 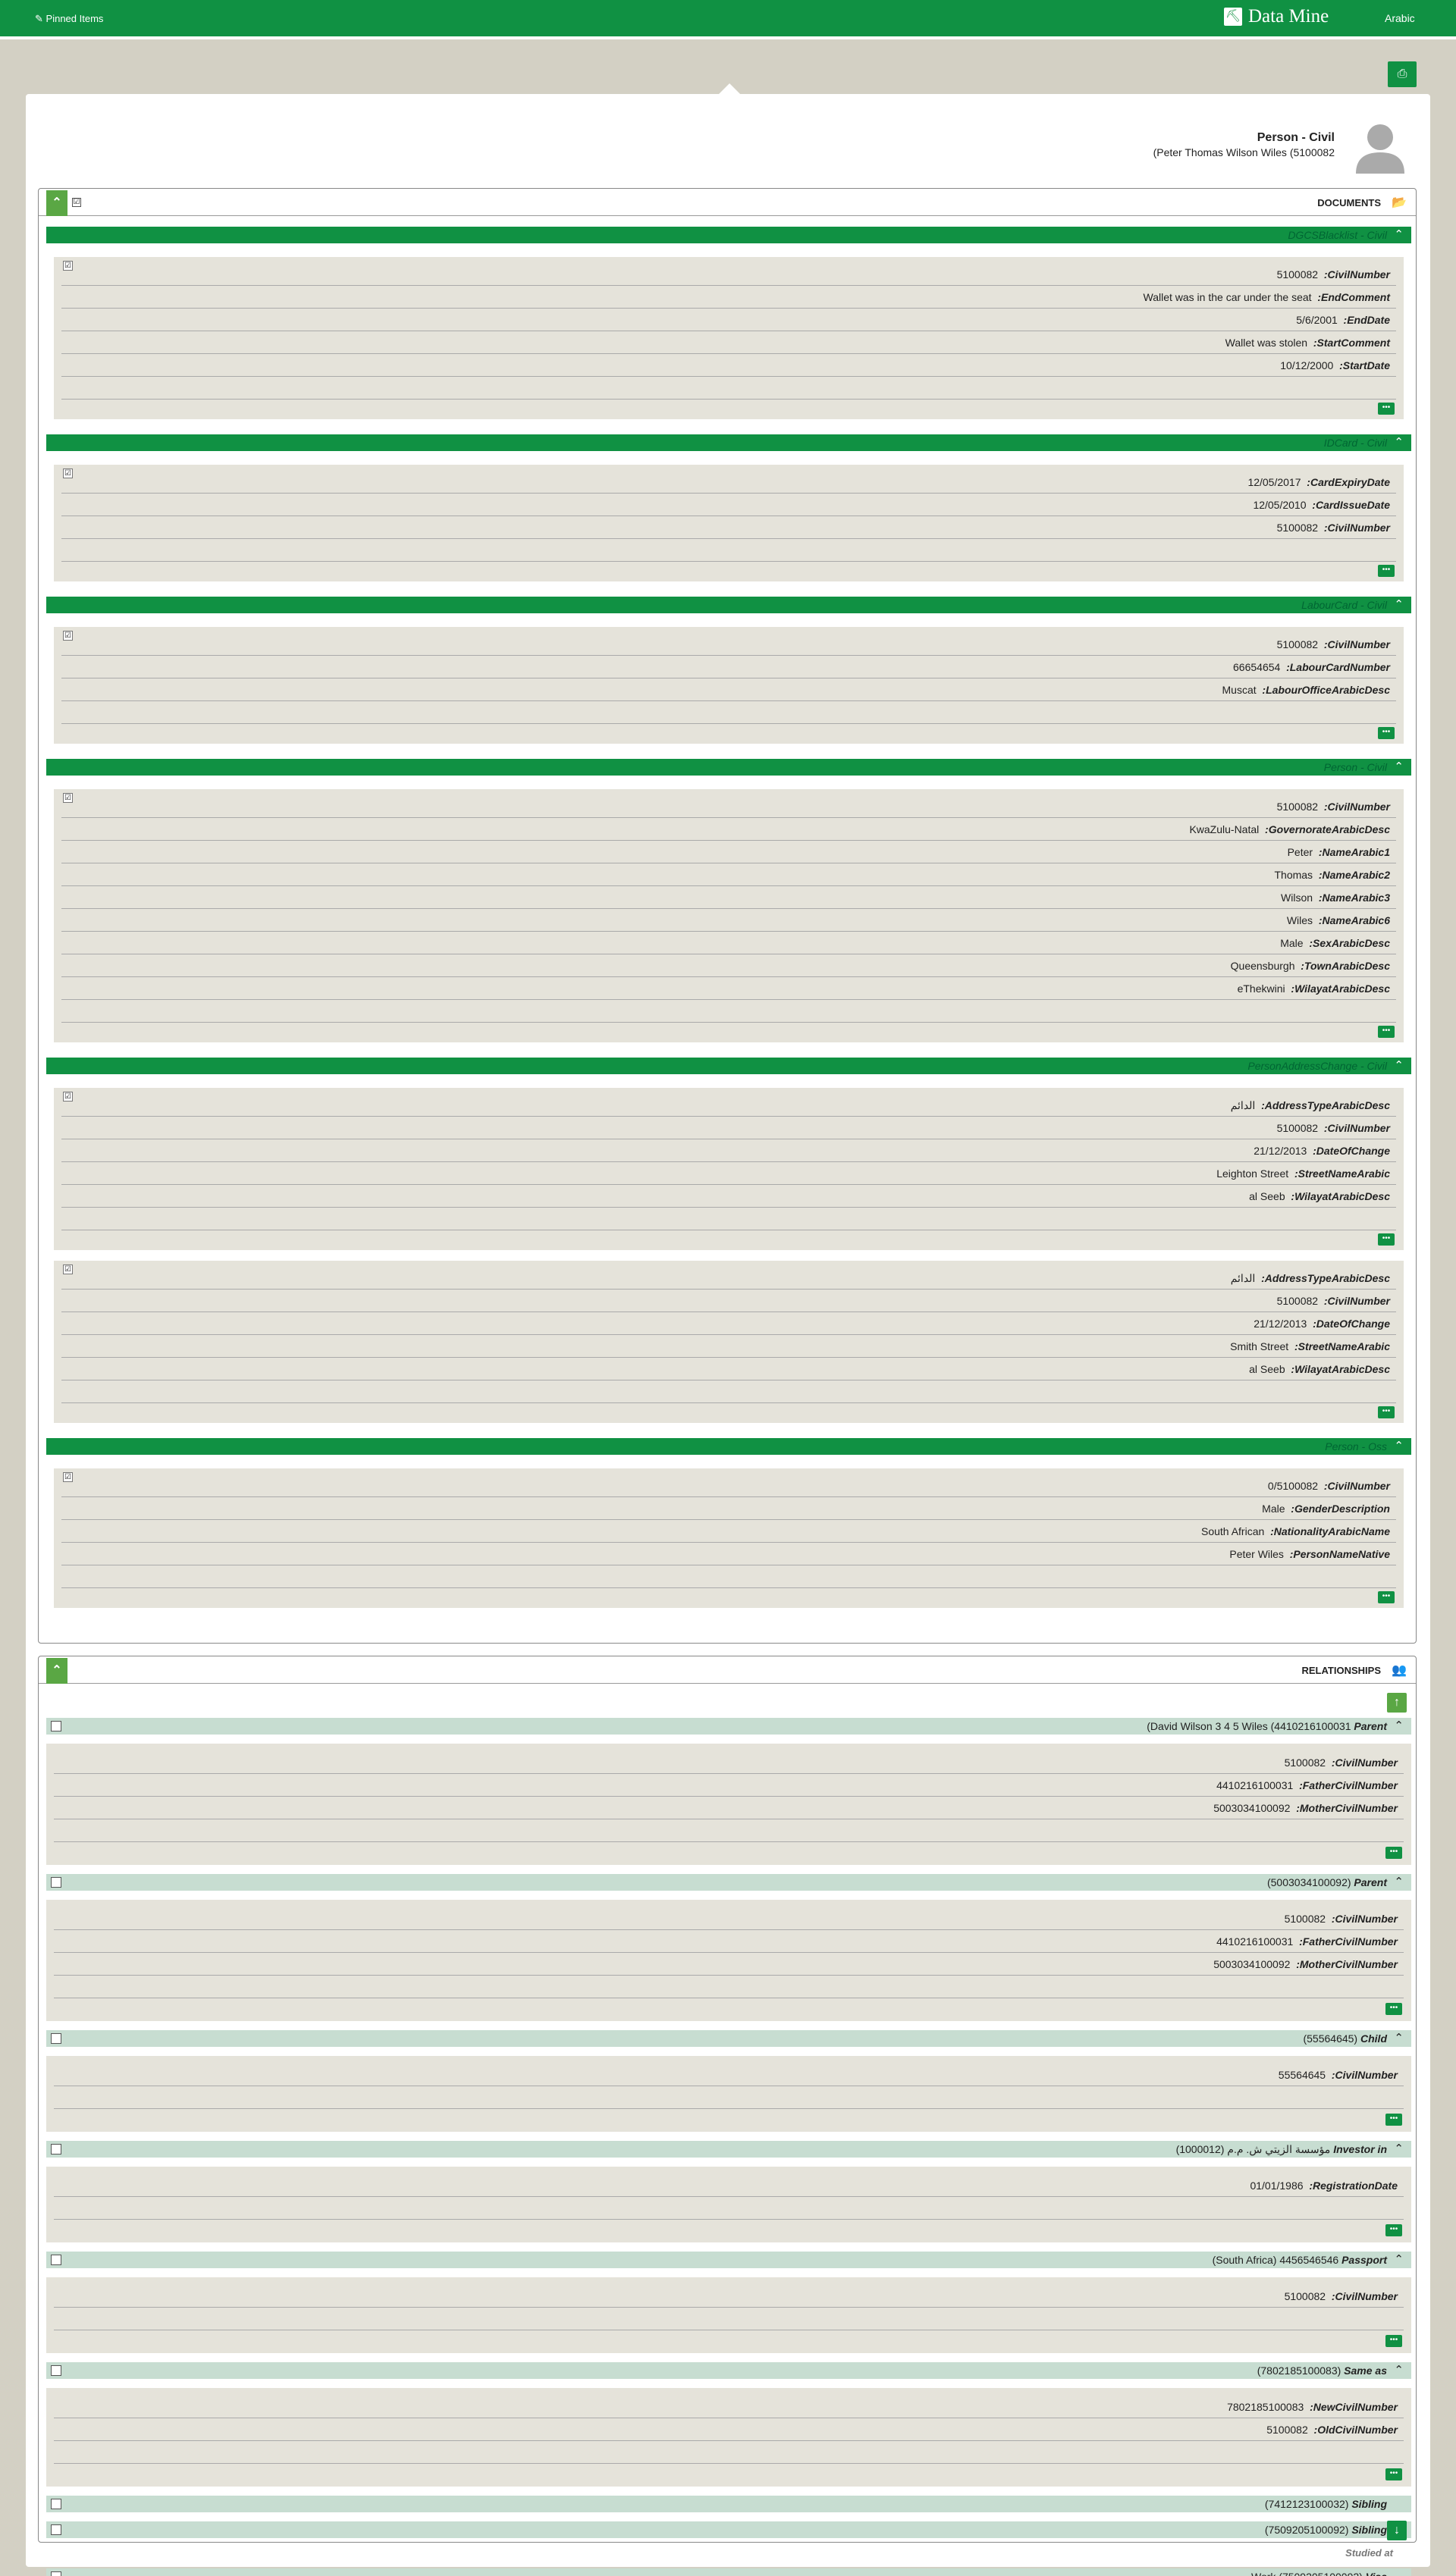 I want to click on document-group-header: PersonAddressChange - Civil ⌃, so click(x=728, y=1066).